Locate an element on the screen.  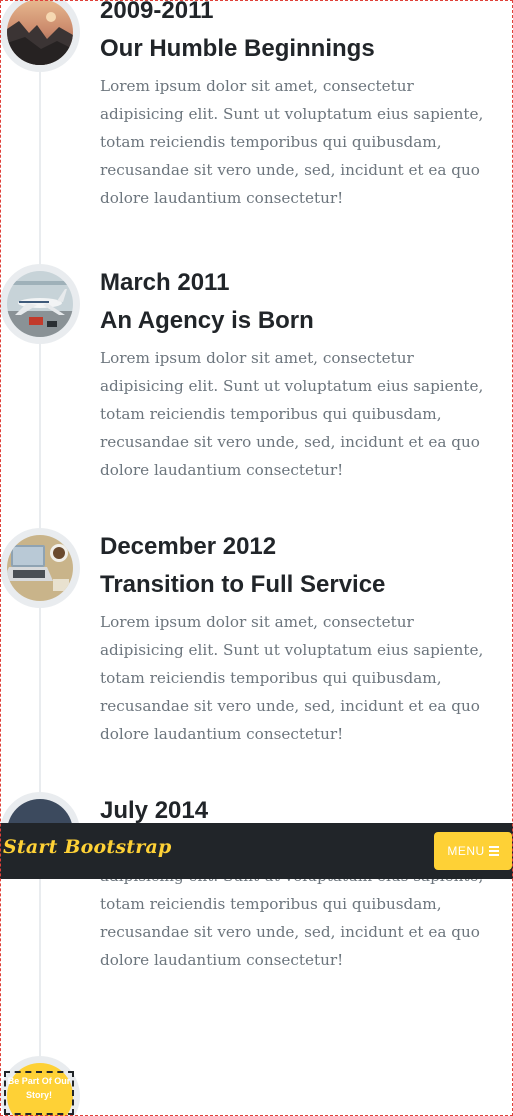
timeline-heading: Transition to Full Service is located at coordinates (243, 584).